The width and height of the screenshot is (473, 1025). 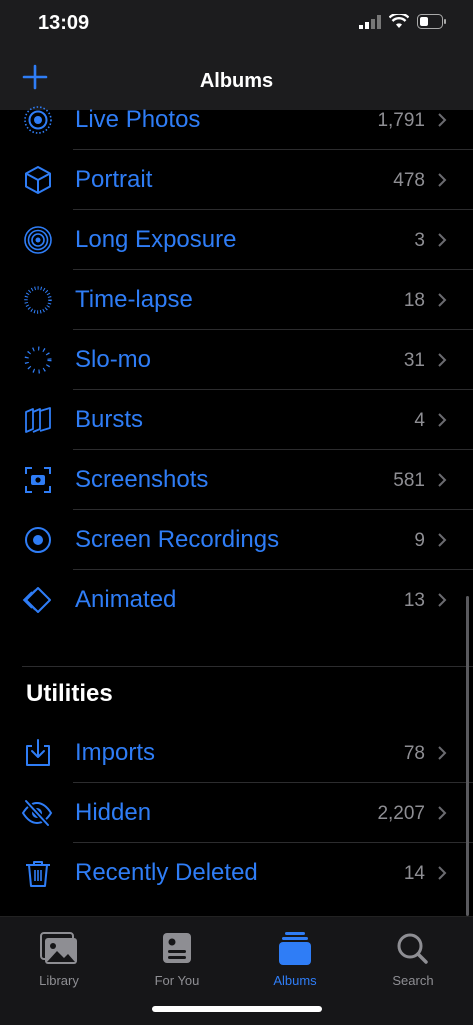 What do you see at coordinates (177, 948) in the screenshot?
I see `for-you-icon` at bounding box center [177, 948].